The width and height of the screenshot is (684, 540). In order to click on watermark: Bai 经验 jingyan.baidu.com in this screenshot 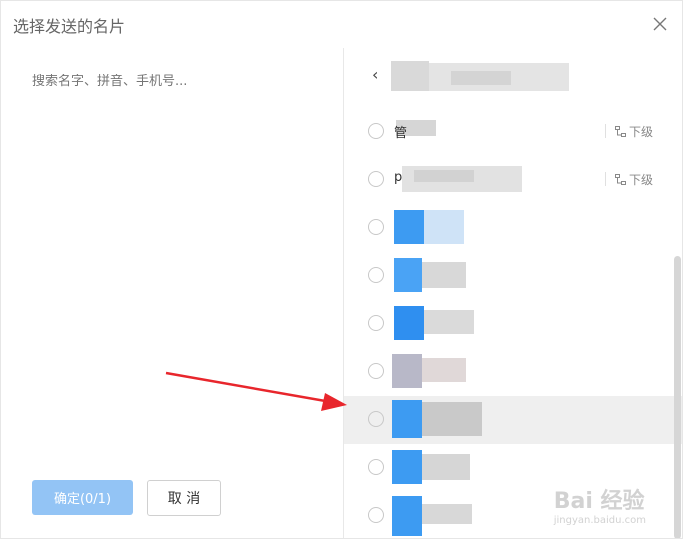, I will do `click(600, 504)`.